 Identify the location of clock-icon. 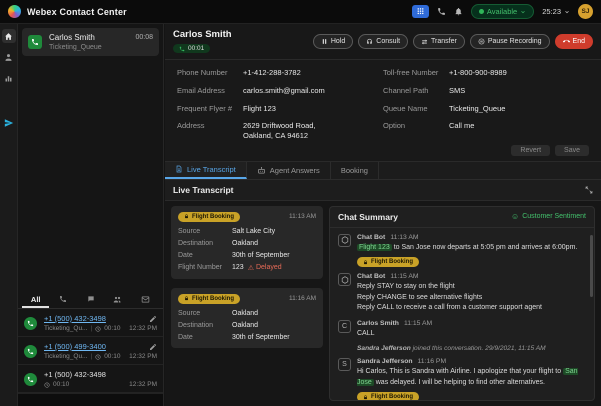
(98, 328).